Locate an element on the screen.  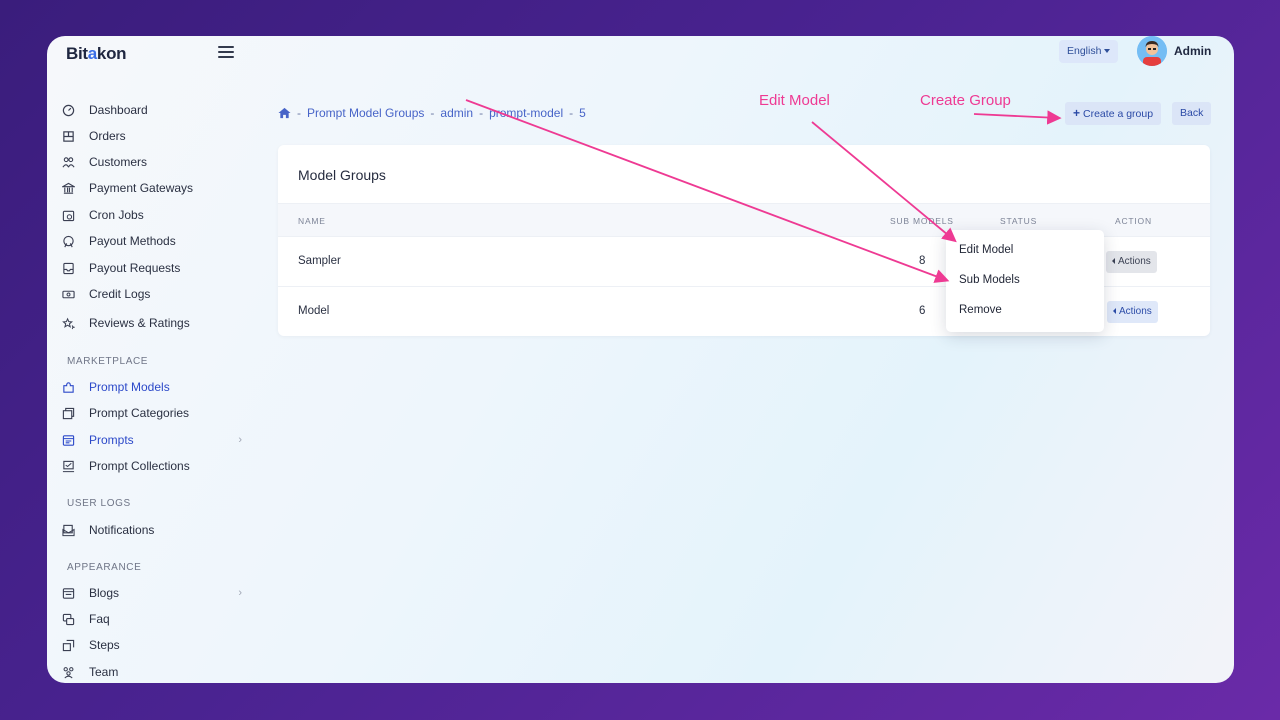
breadcrumb-item-prompt-model: prompt-model is located at coordinates (526, 113).